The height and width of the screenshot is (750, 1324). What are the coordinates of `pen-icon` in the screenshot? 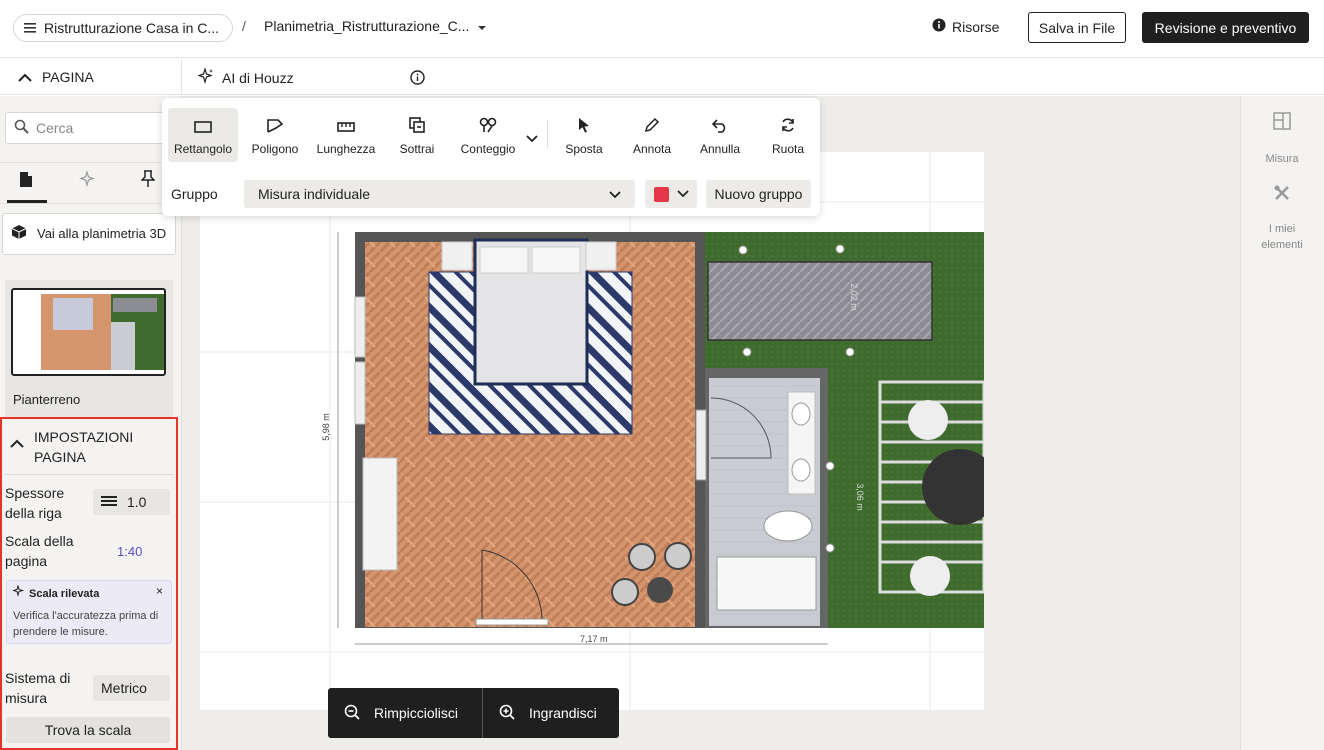 It's located at (652, 126).